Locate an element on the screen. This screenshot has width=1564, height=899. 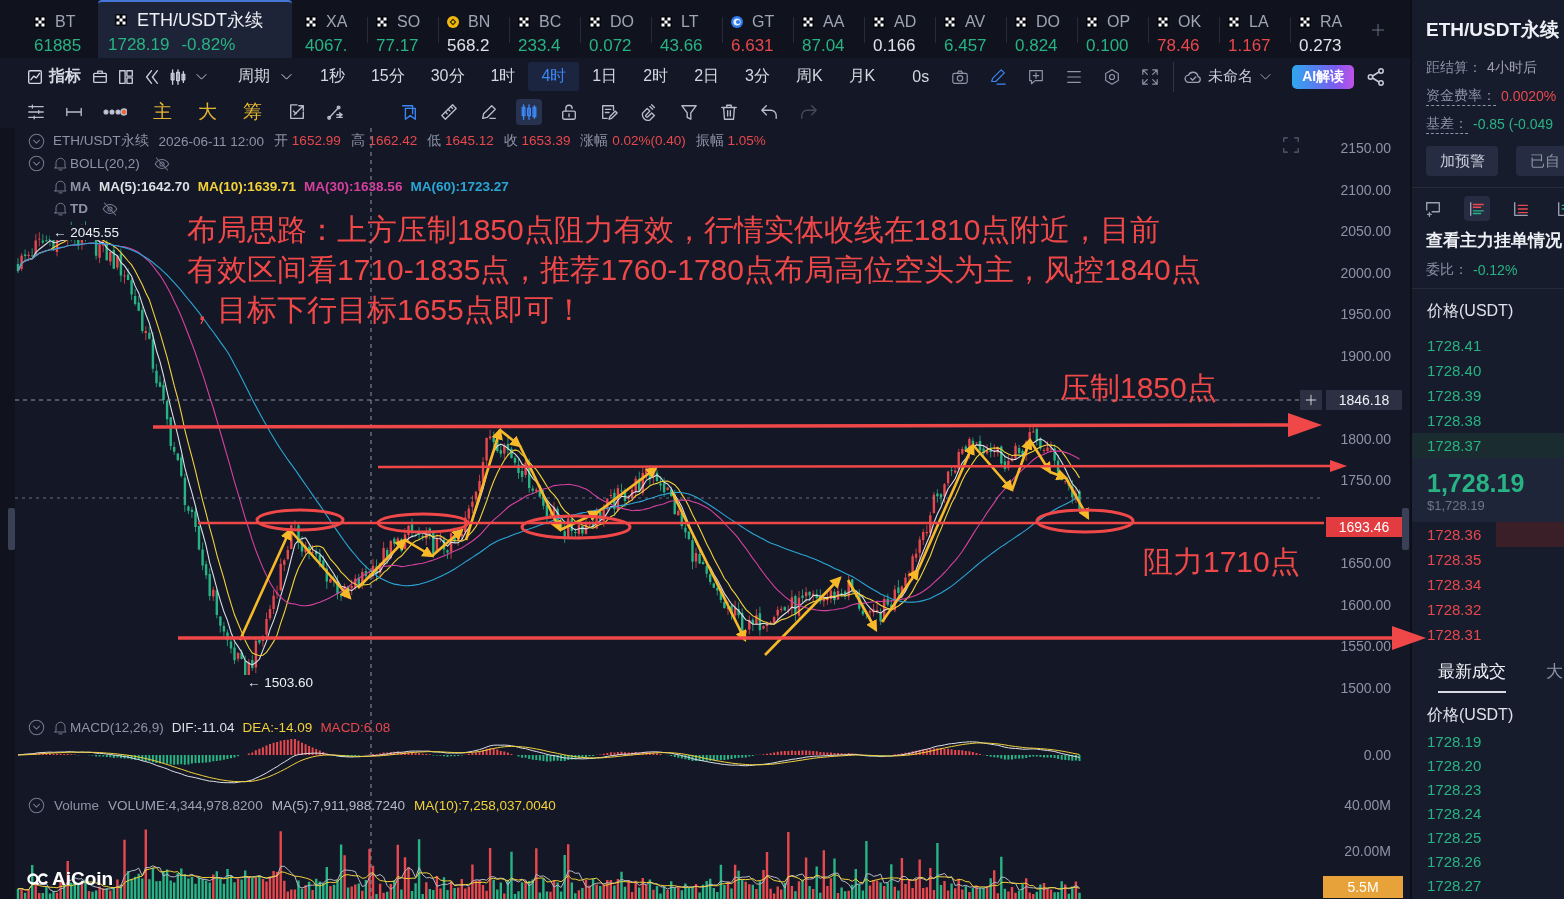
layout-icon is located at coordinates (126, 76).